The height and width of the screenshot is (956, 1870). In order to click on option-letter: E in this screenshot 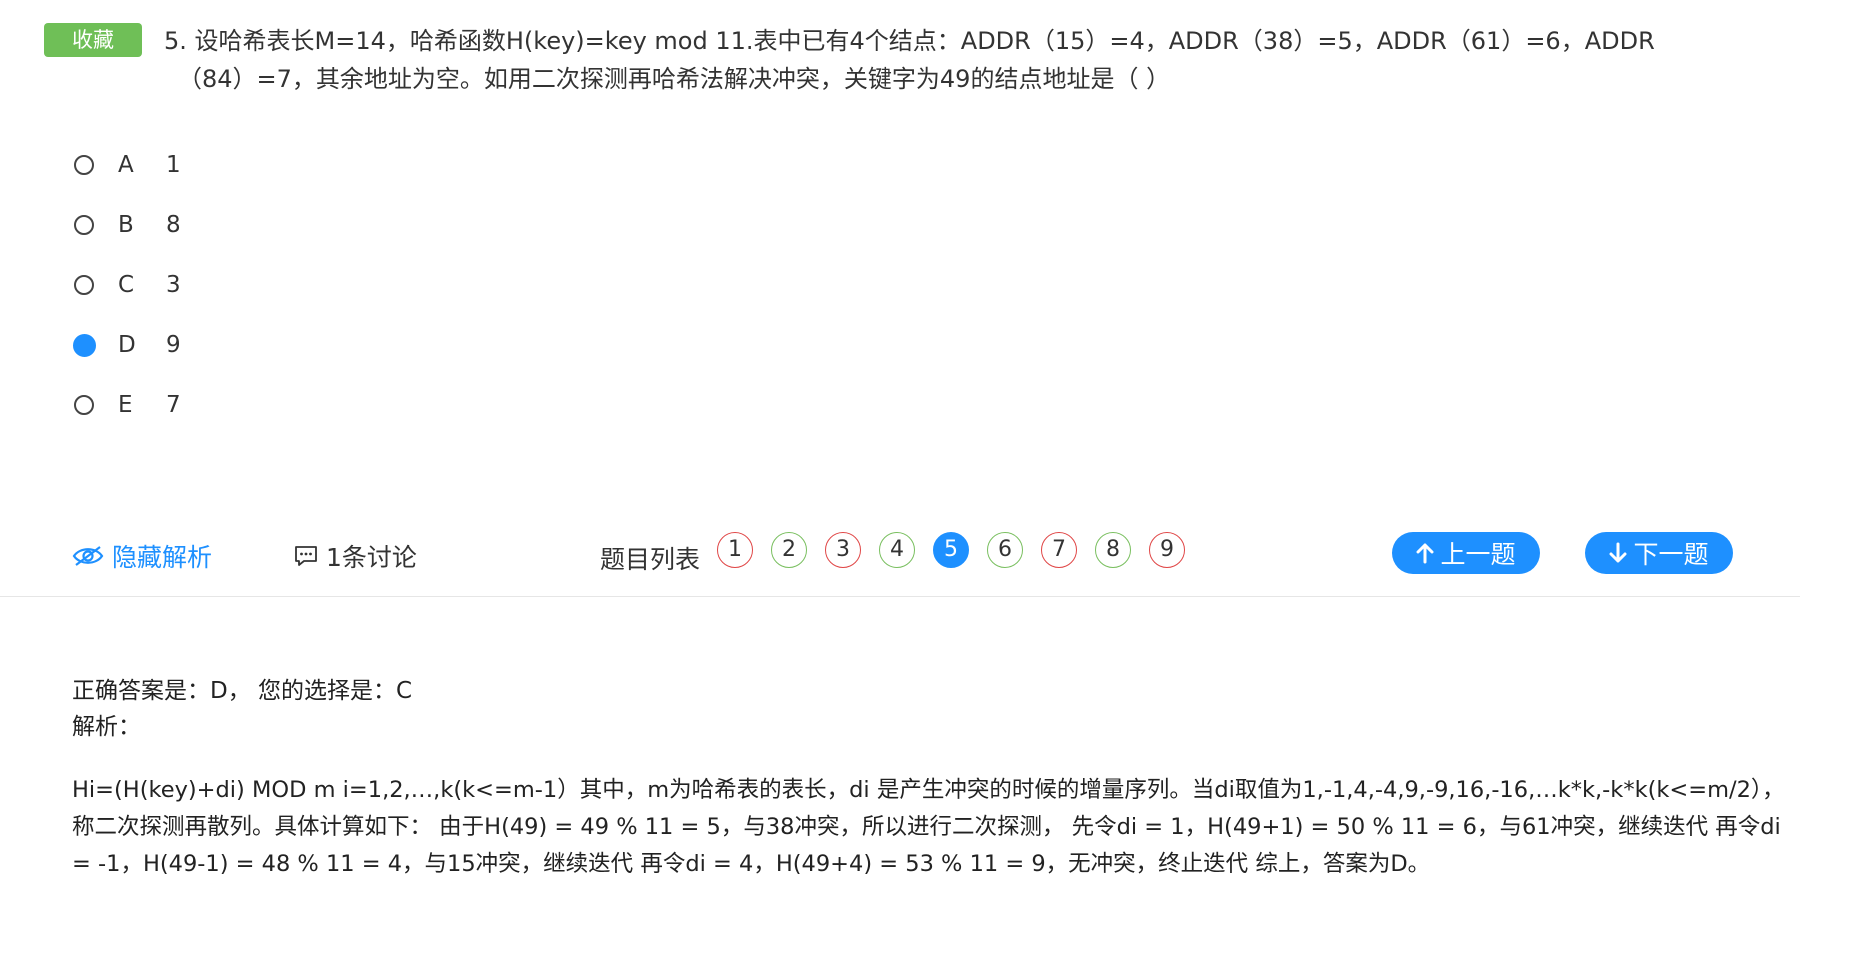, I will do `click(125, 405)`.